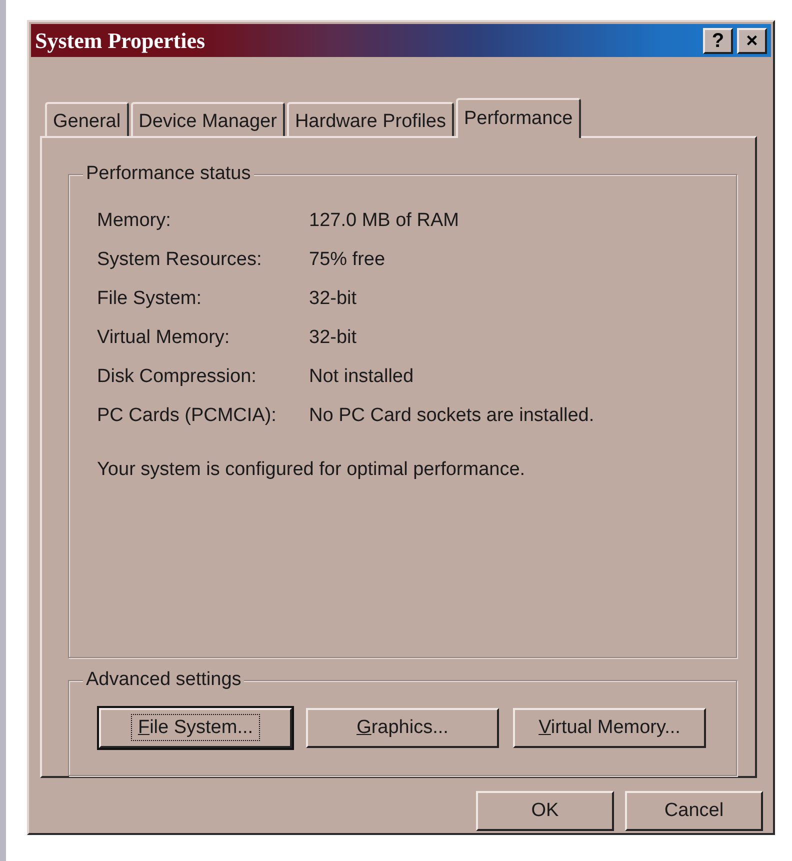 The width and height of the screenshot is (792, 861). Describe the element at coordinates (311, 470) in the screenshot. I see `status-message: Your system is configured for optimal performance.` at that location.